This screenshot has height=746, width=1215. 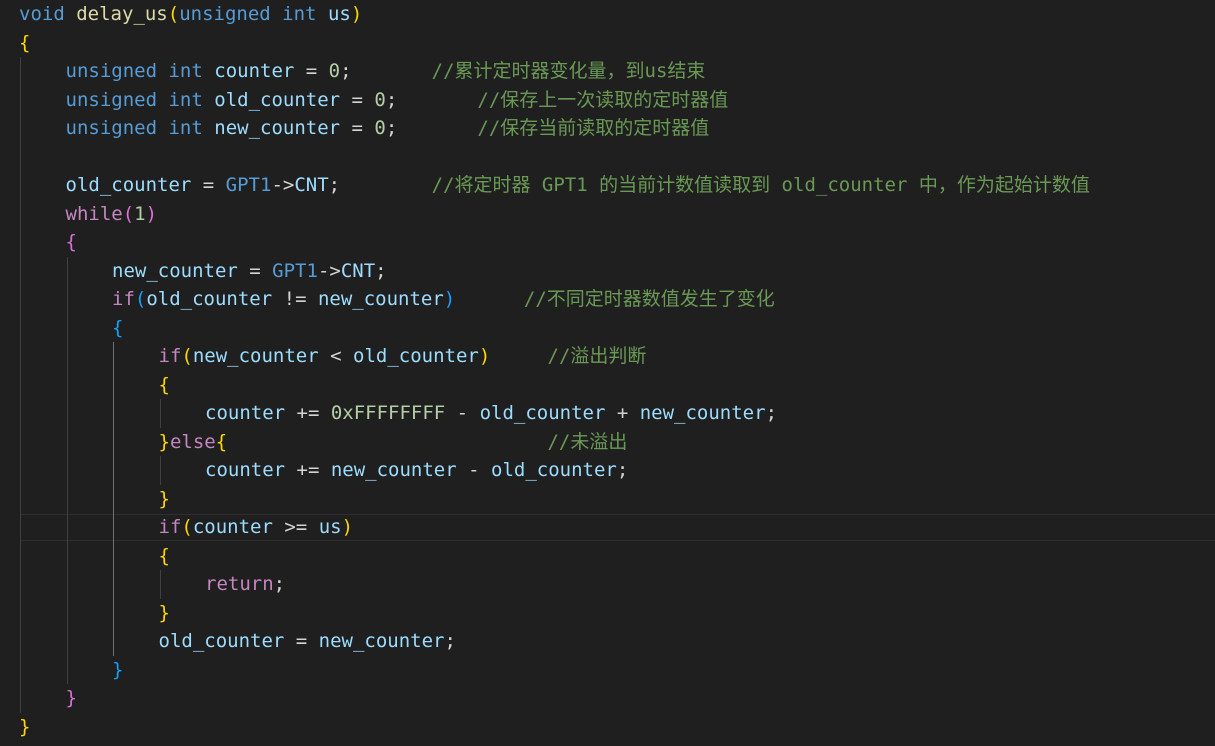 I want to click on code-line-content: }else{ //未溢出, so click(x=393, y=442).